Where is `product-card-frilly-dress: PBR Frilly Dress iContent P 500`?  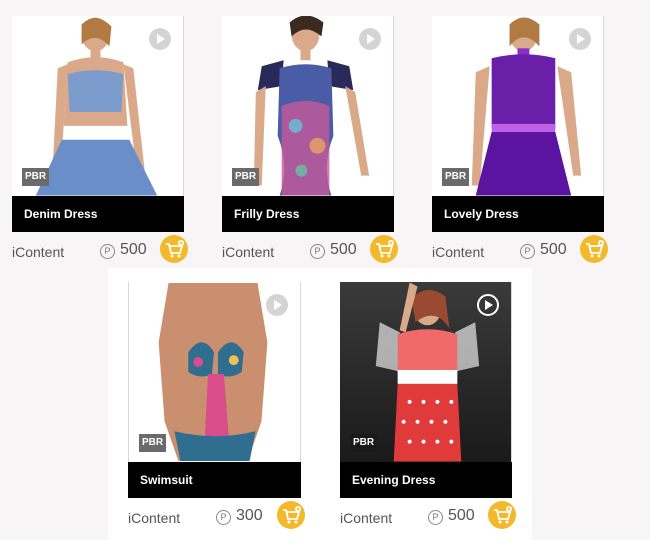
product-card-frilly-dress: PBR Frilly Dress iContent P 500 is located at coordinates (310, 144).